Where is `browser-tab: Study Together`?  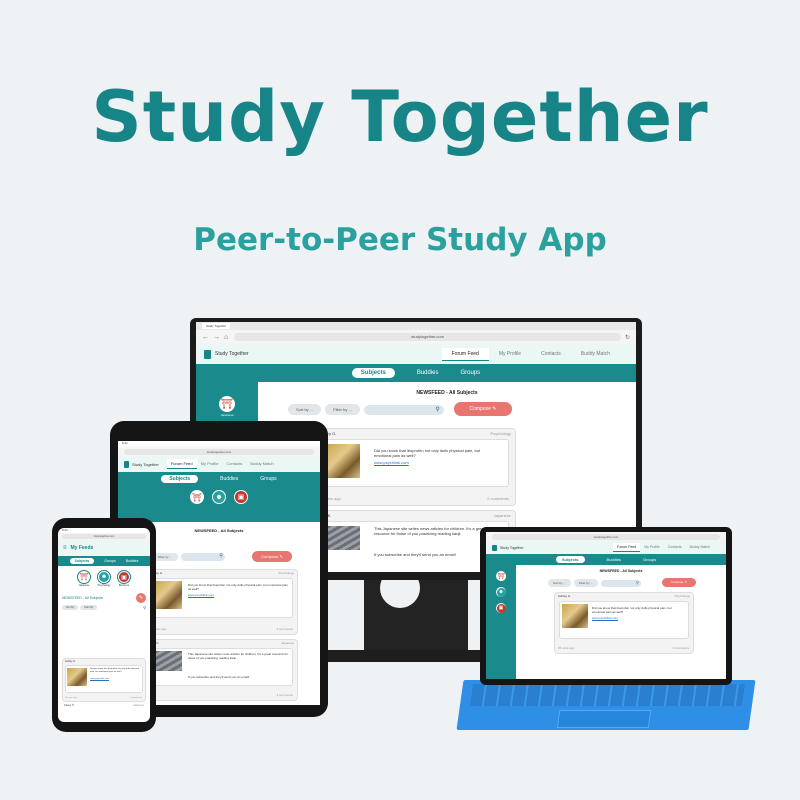 browser-tab: Study Together is located at coordinates (216, 326).